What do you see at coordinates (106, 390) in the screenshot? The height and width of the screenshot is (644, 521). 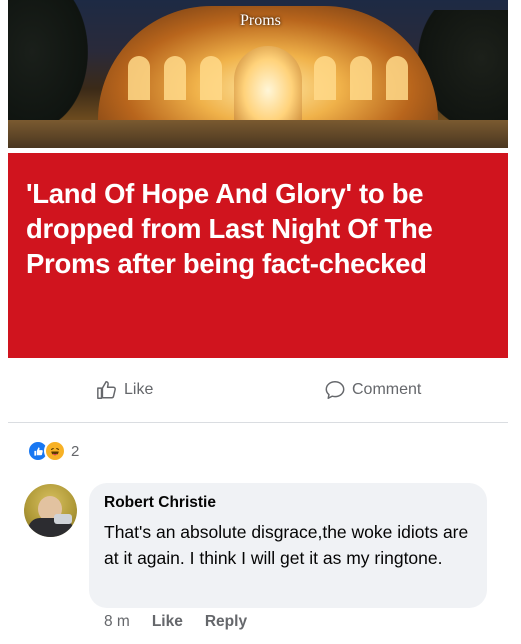 I see `thumbs-up-icon` at bounding box center [106, 390].